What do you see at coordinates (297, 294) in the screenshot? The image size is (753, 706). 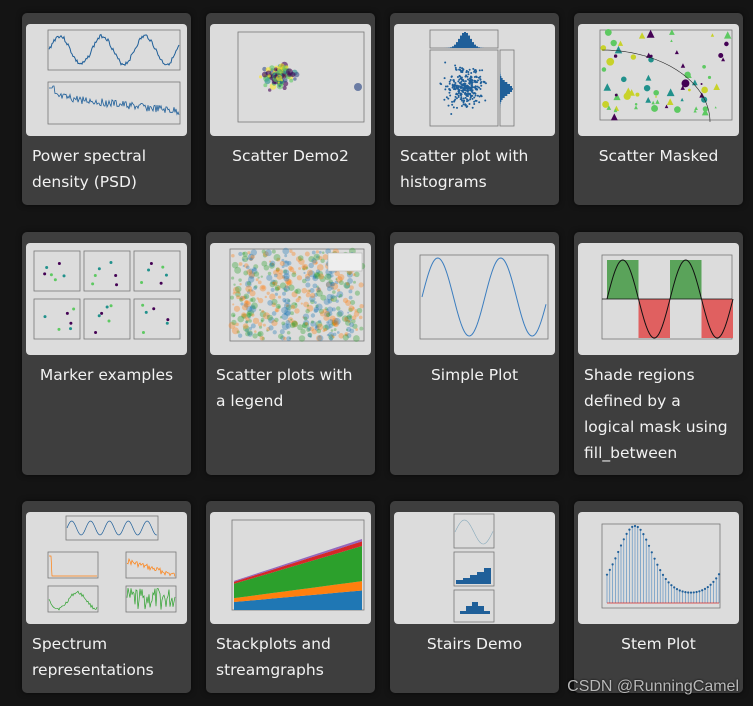 I see `scatter-legend-thumbnail` at bounding box center [297, 294].